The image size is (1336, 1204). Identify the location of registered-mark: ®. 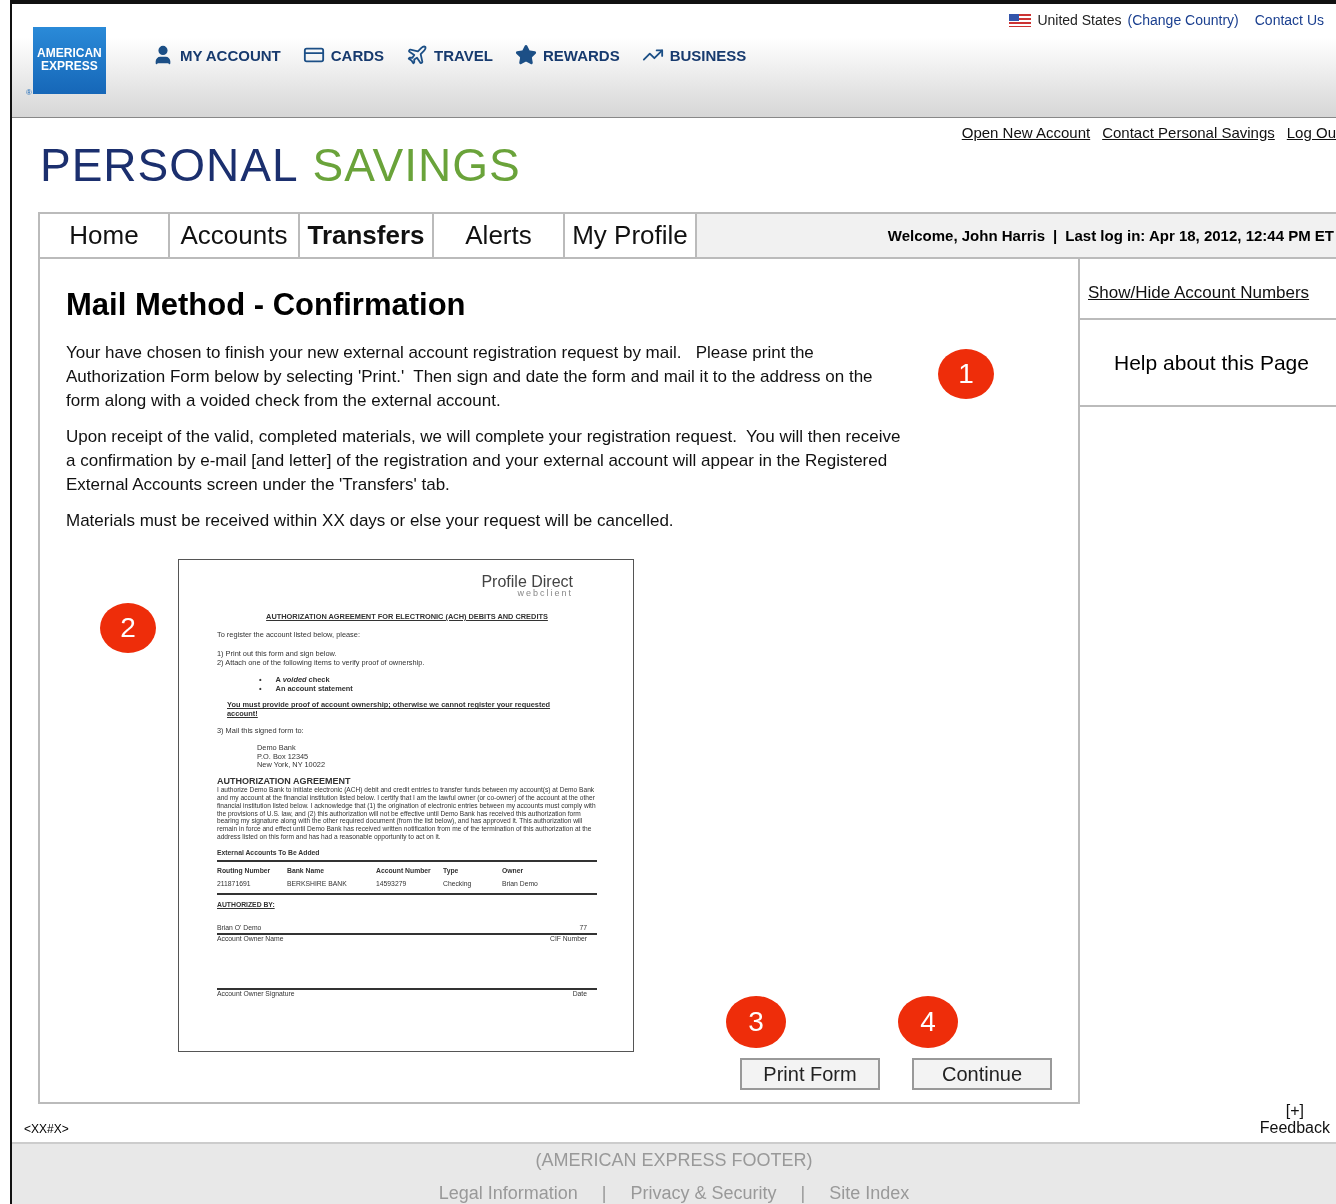
(29, 92).